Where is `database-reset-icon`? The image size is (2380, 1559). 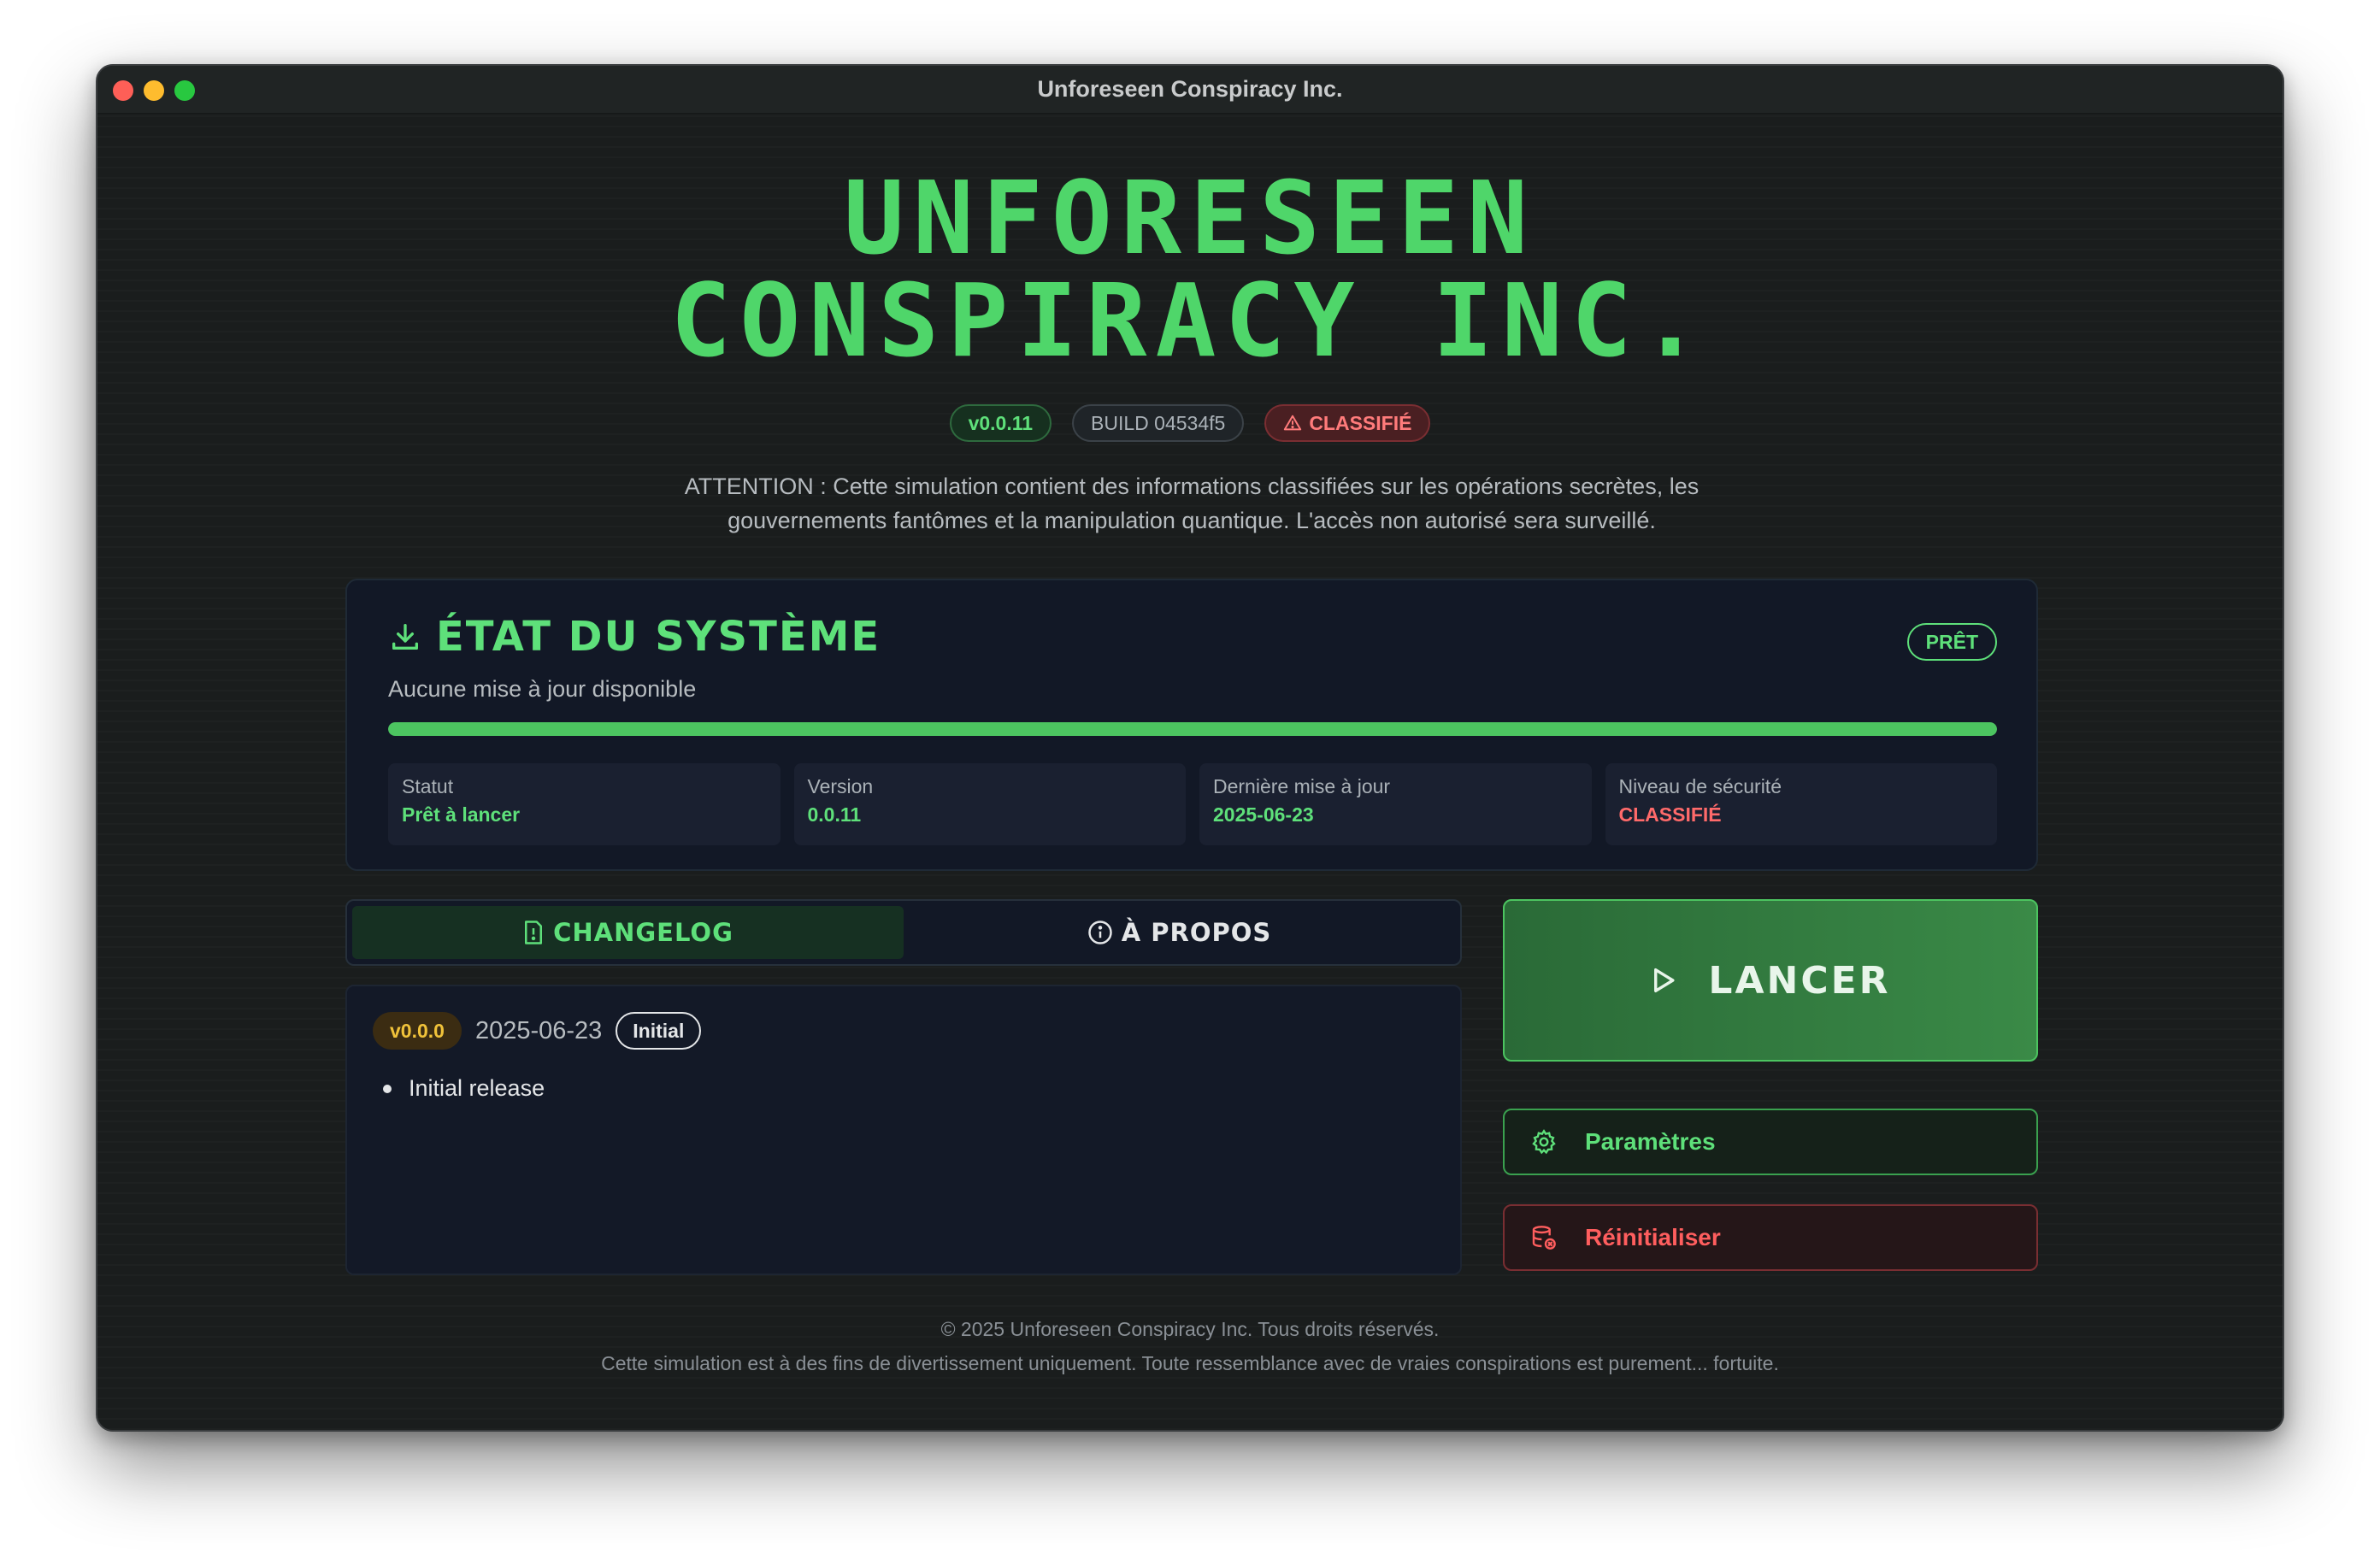 database-reset-icon is located at coordinates (1544, 1238).